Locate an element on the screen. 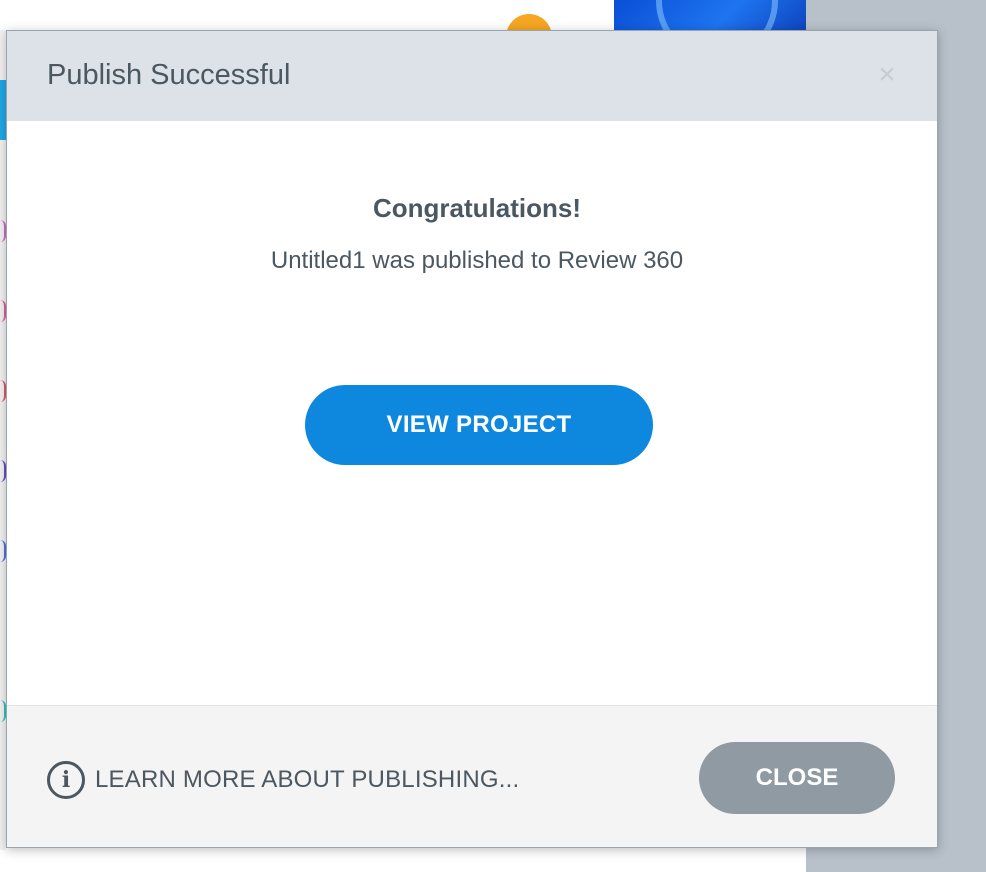 The height and width of the screenshot is (872, 986). dialog-title: Publish Successful is located at coordinates (169, 75).